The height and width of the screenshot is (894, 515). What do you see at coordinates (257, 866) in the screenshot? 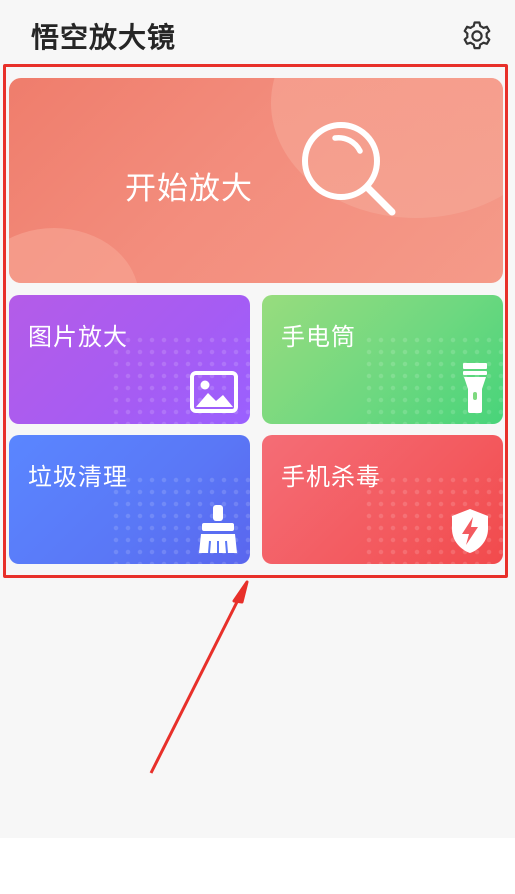
I see `bottom-area` at bounding box center [257, 866].